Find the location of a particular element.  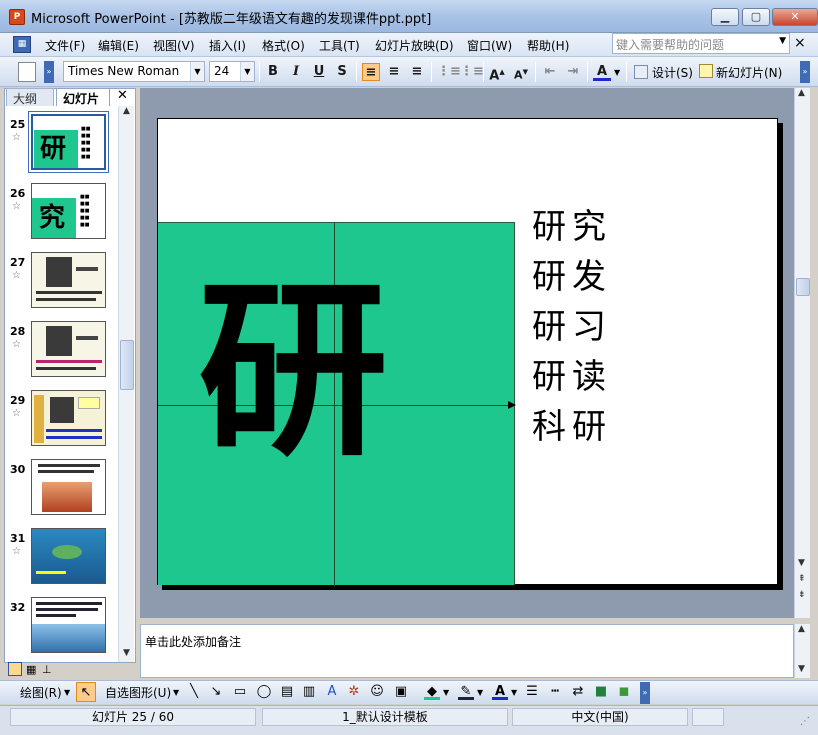

menu-insert: 插入(I) is located at coordinates (227, 45).